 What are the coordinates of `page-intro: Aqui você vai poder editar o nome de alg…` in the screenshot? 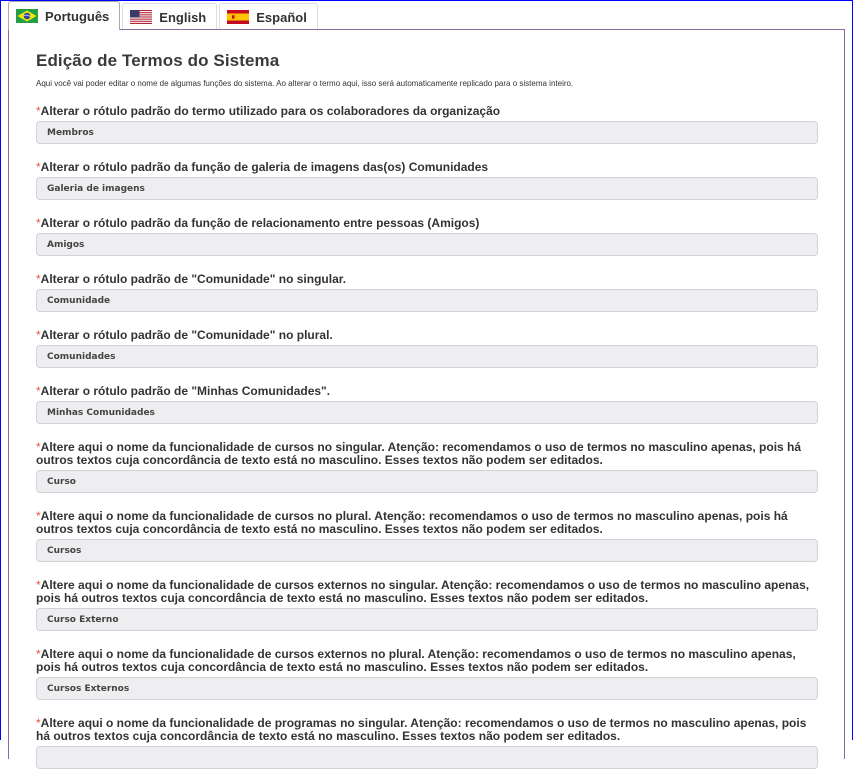 It's located at (305, 83).